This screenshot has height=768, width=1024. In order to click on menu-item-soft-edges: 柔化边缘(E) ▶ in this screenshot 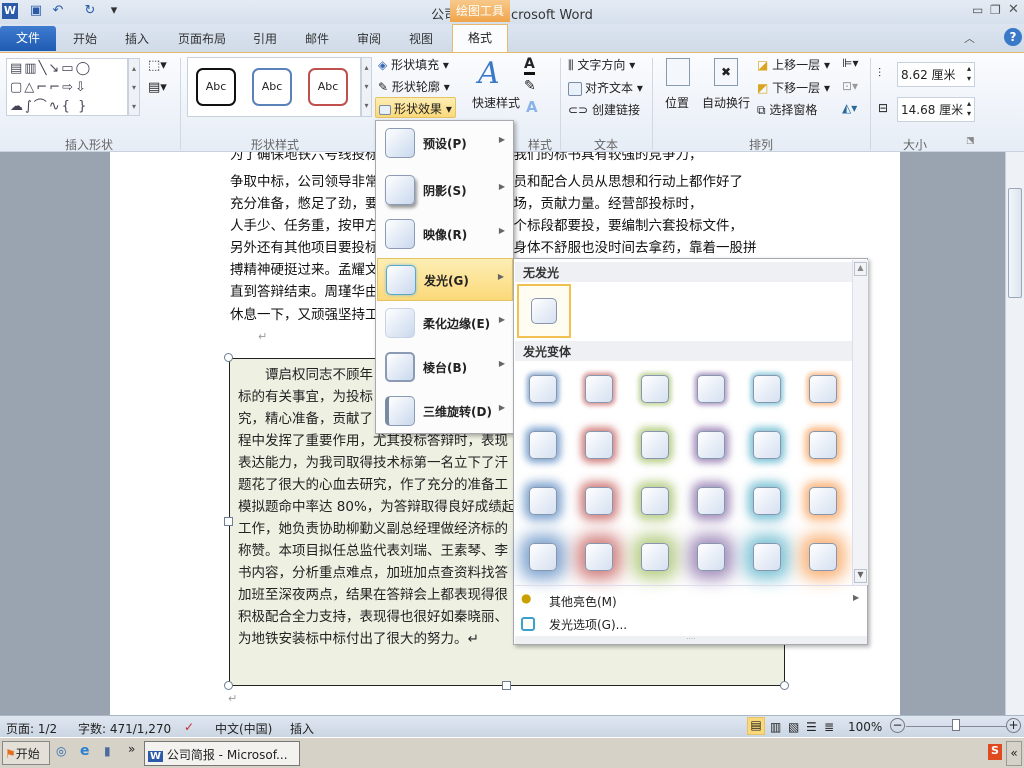, I will do `click(445, 323)`.